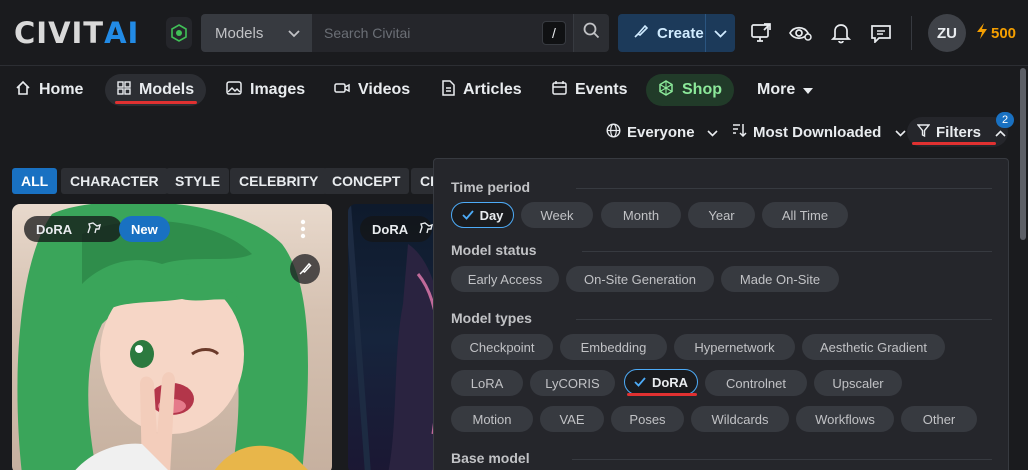 Image resolution: width=1028 pixels, height=470 pixels. I want to click on document-icon, so click(448, 90).